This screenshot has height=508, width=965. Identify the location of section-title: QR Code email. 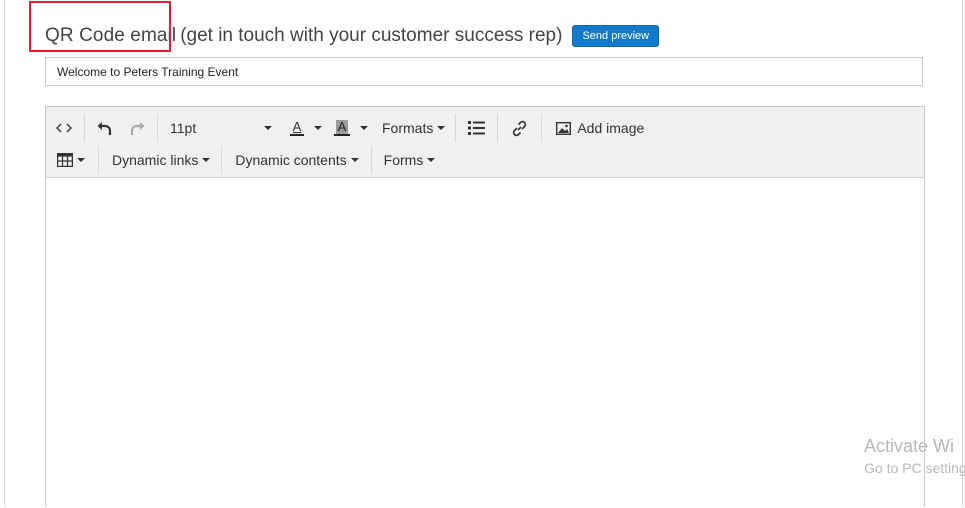
(111, 35).